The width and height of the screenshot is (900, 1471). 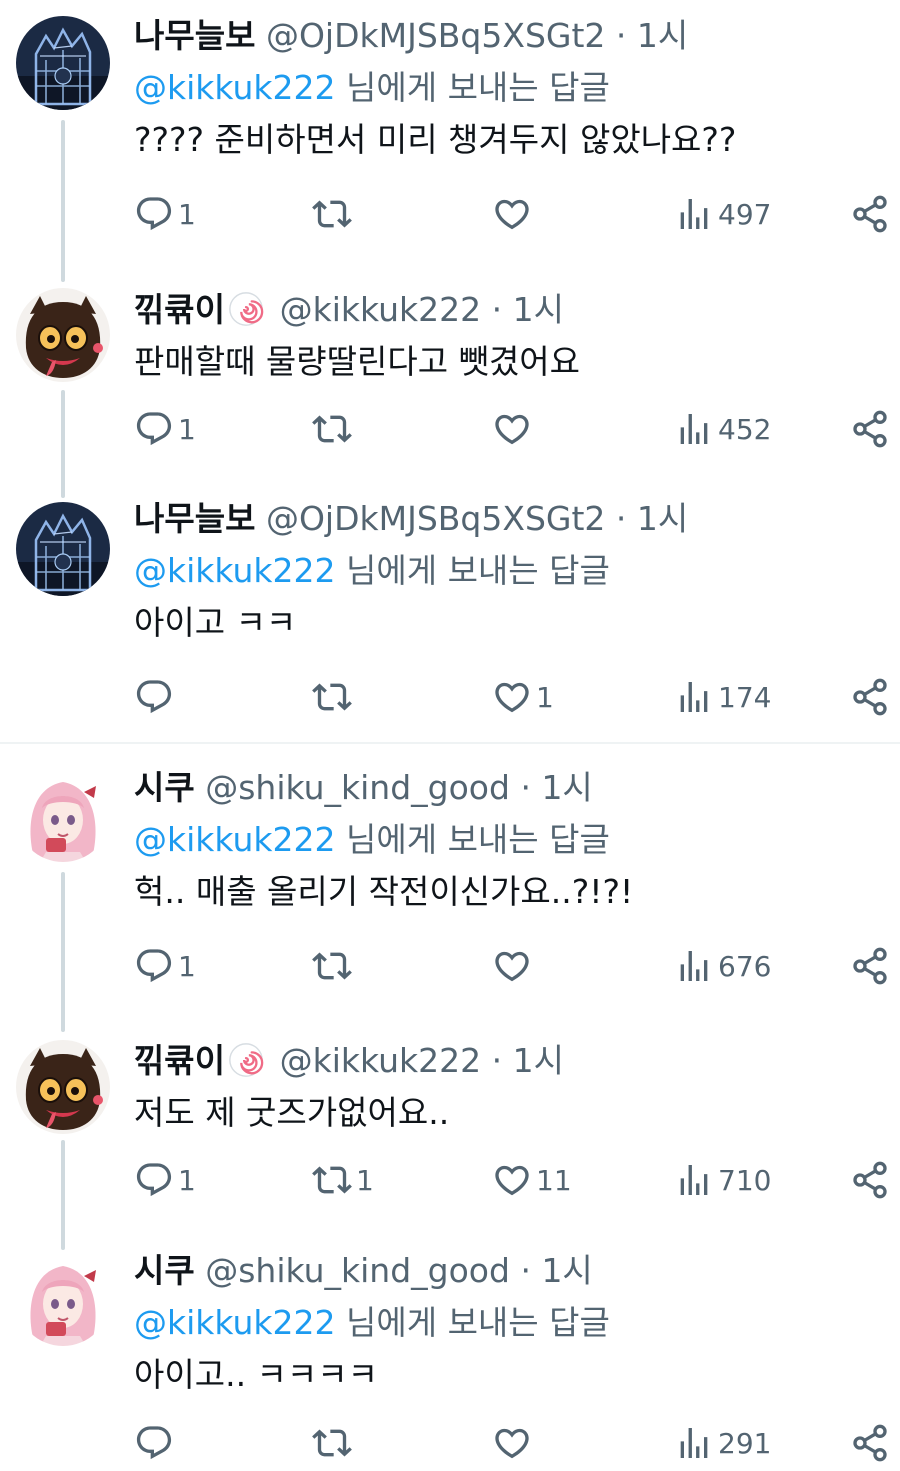 What do you see at coordinates (554, 1180) in the screenshot?
I see `like-count: 11` at bounding box center [554, 1180].